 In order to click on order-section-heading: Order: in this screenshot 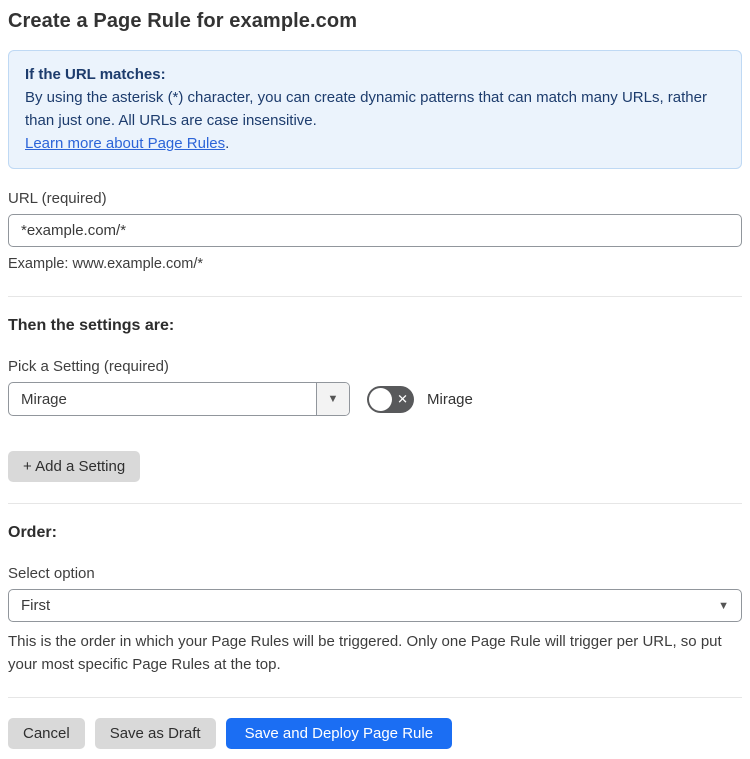, I will do `click(32, 532)`.